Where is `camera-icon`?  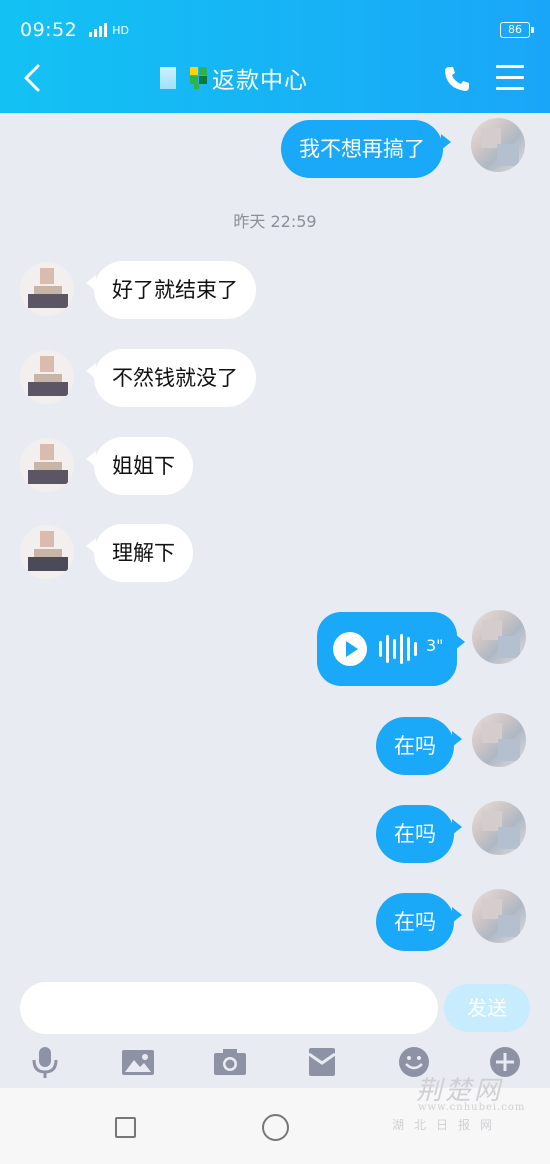 camera-icon is located at coordinates (230, 1062).